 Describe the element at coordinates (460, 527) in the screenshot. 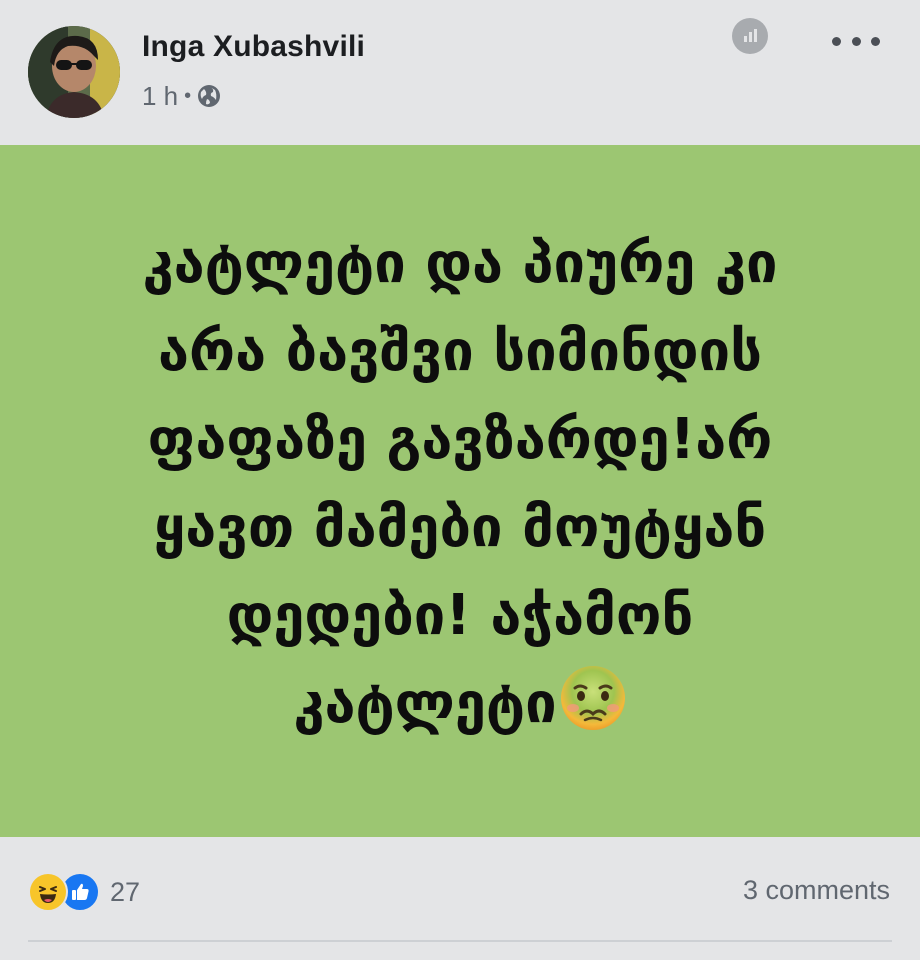

I see `post-text-line: ყავთ მამები მოუტყან` at that location.